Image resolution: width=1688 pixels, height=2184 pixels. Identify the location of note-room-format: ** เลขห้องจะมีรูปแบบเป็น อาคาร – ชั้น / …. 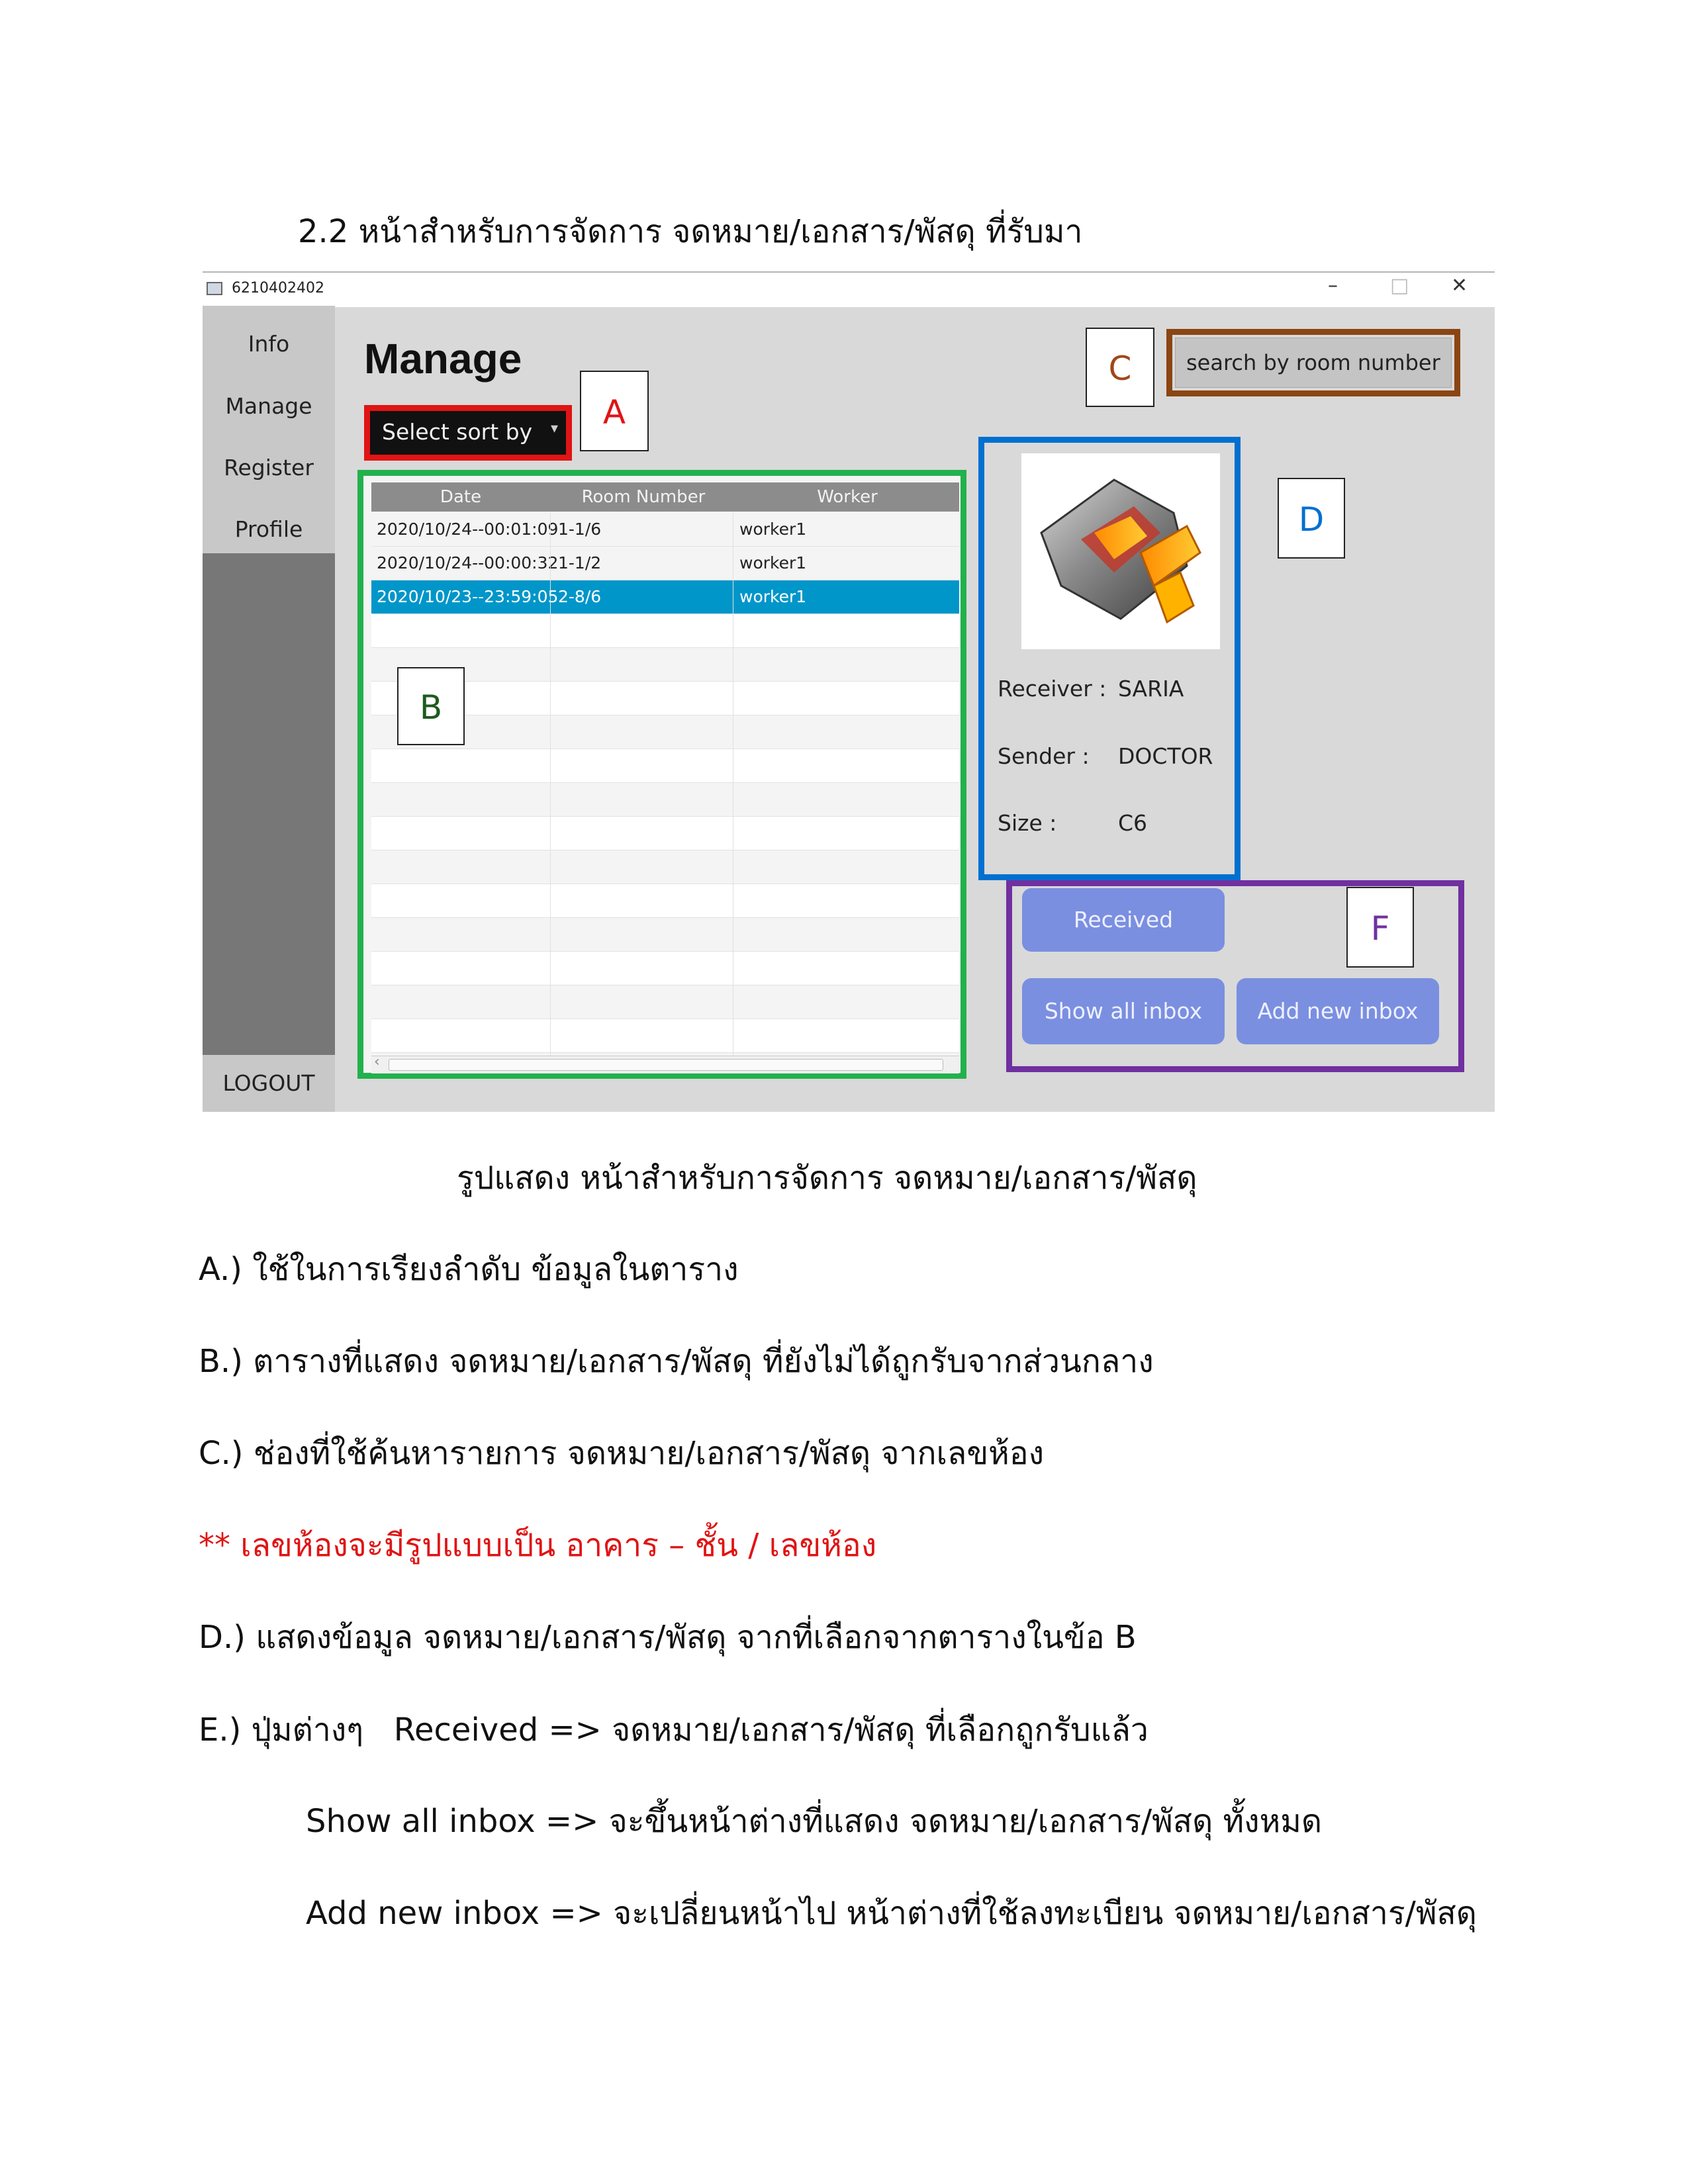
(538, 1545).